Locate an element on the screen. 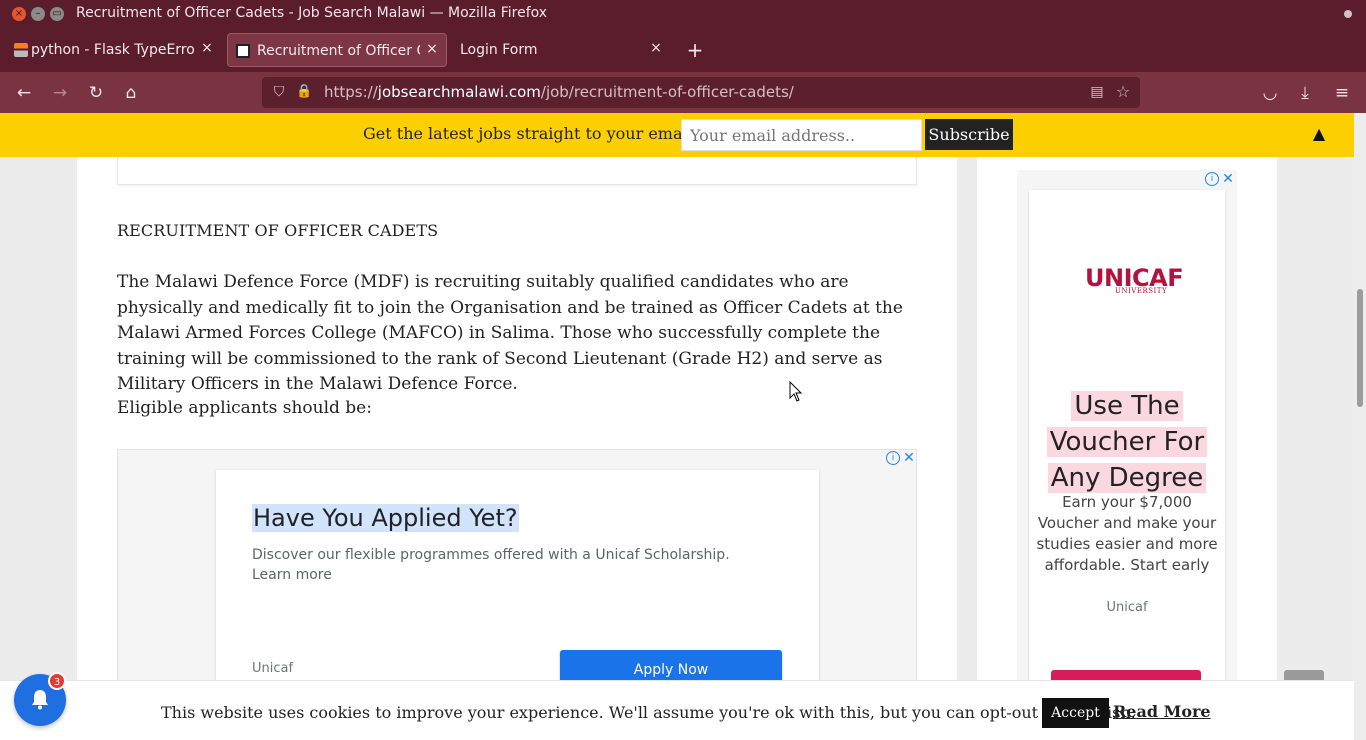 The height and width of the screenshot is (740, 1366). collapse-bar-icon: ▲ is located at coordinates (1319, 134).